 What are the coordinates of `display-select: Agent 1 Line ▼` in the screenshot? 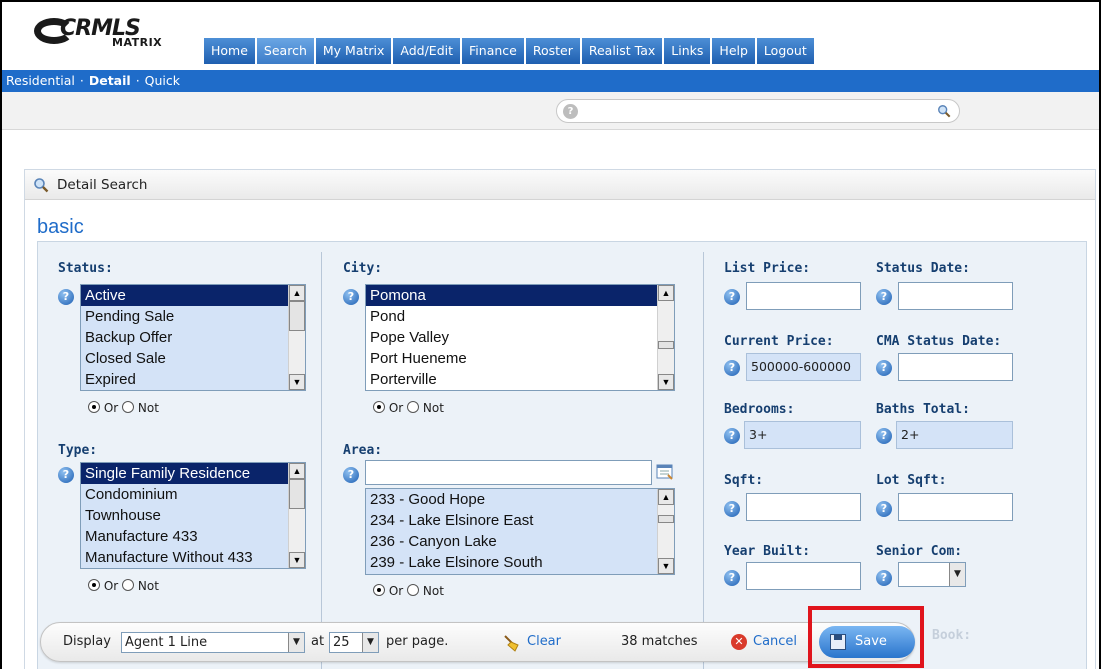 It's located at (213, 642).